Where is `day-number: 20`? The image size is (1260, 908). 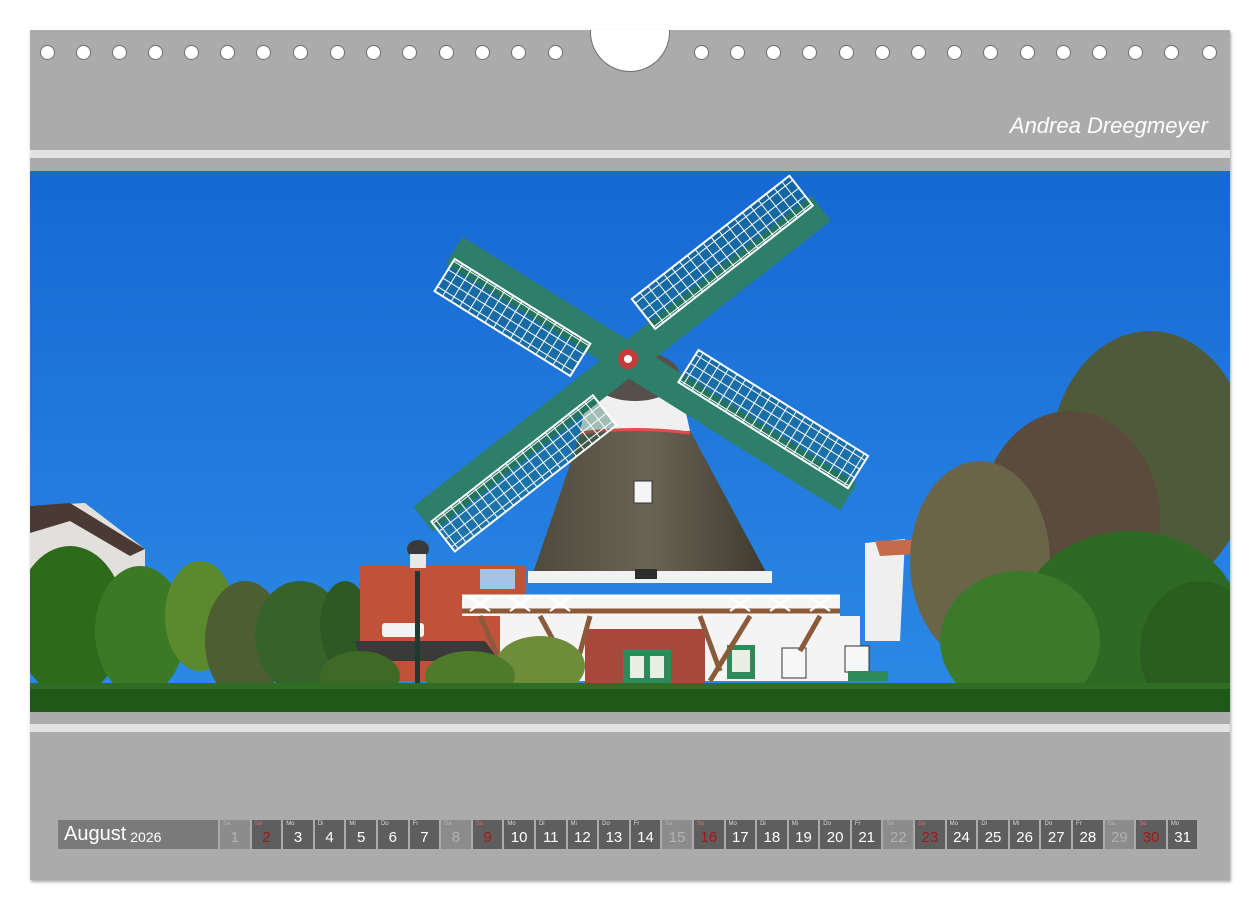
day-number: 20 is located at coordinates (835, 837).